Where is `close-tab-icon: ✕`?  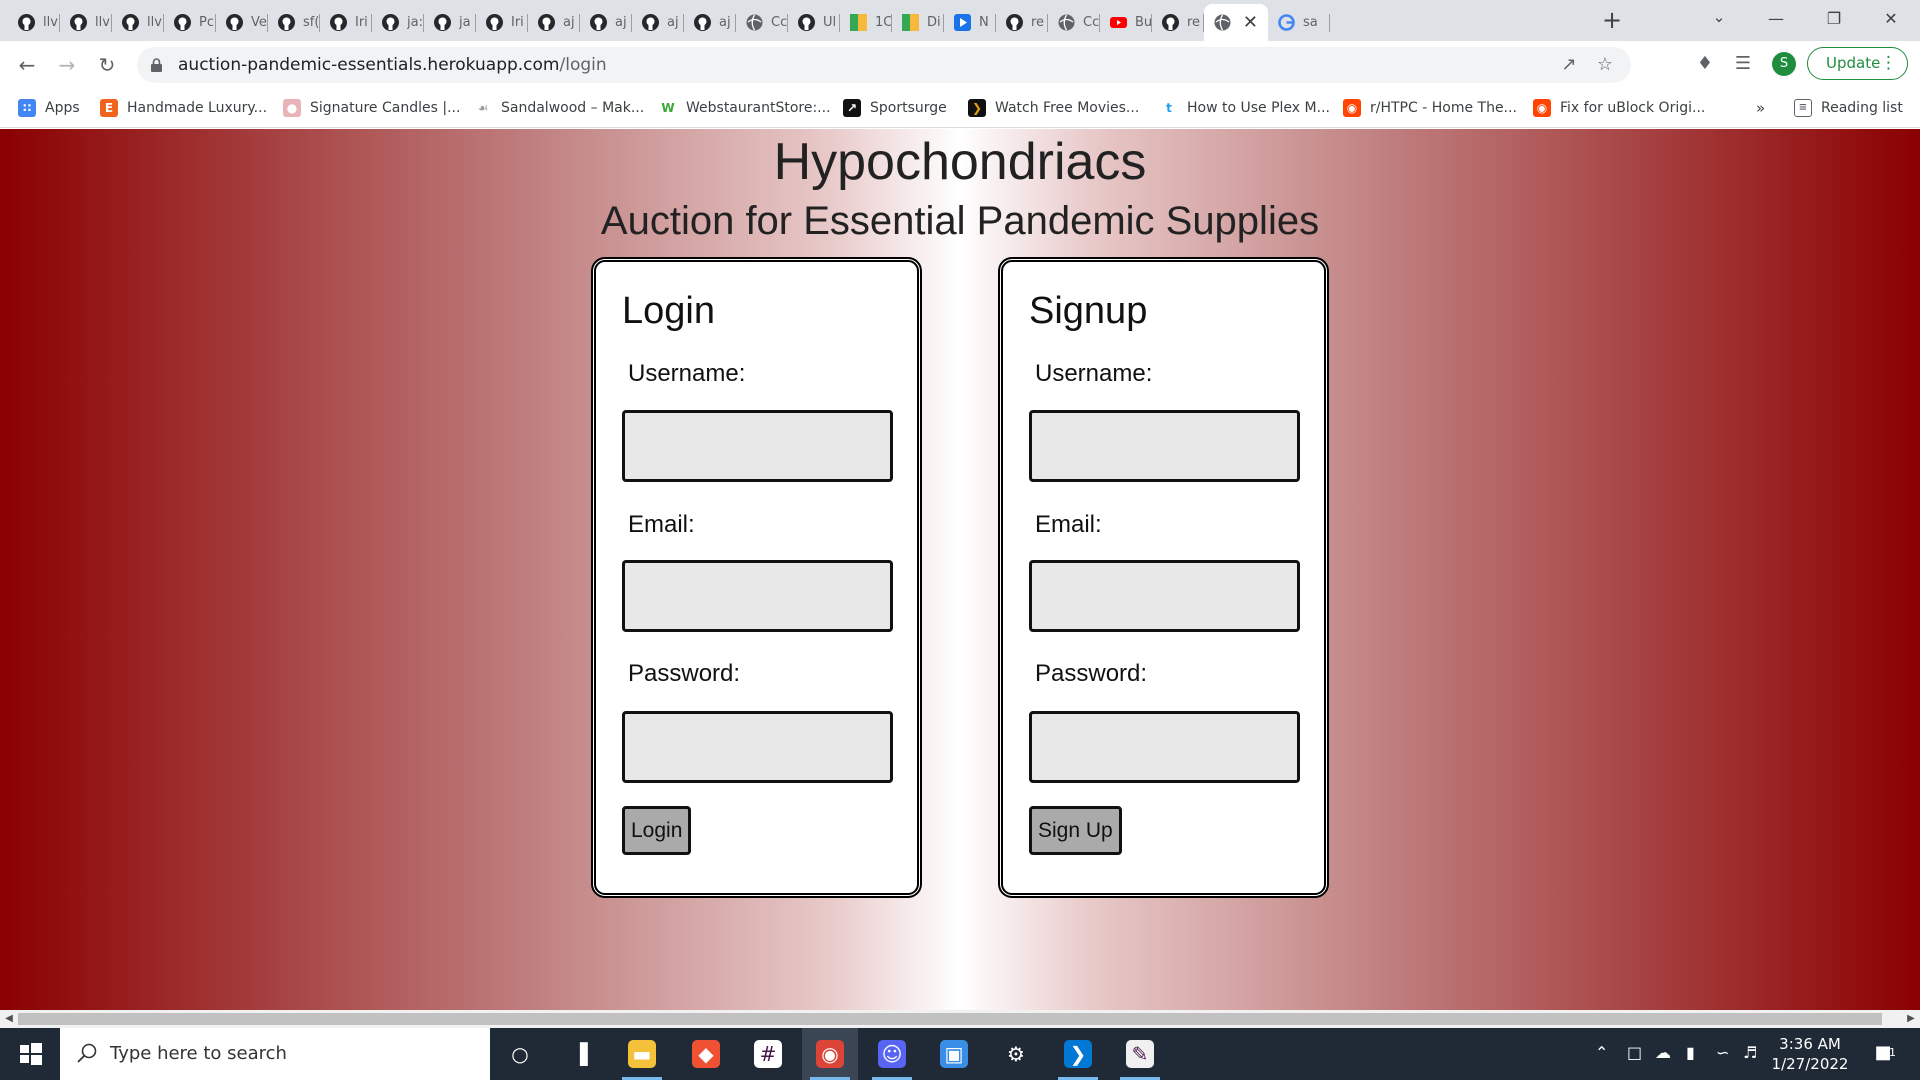 close-tab-icon: ✕ is located at coordinates (1250, 22).